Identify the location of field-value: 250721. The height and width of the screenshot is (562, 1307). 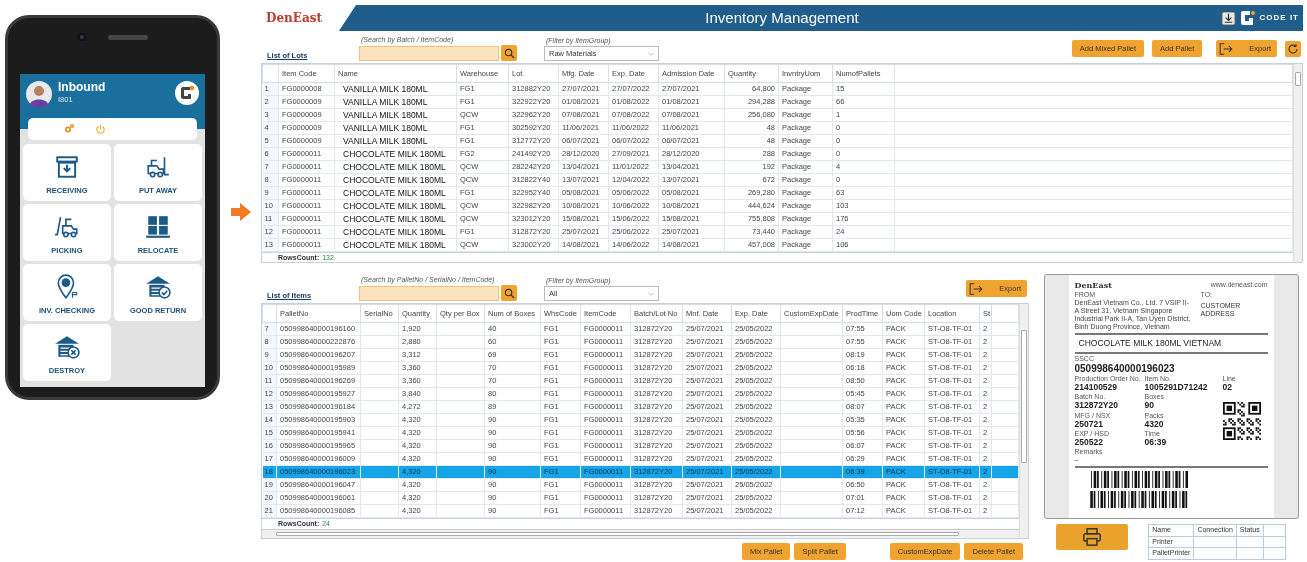
(1089, 424).